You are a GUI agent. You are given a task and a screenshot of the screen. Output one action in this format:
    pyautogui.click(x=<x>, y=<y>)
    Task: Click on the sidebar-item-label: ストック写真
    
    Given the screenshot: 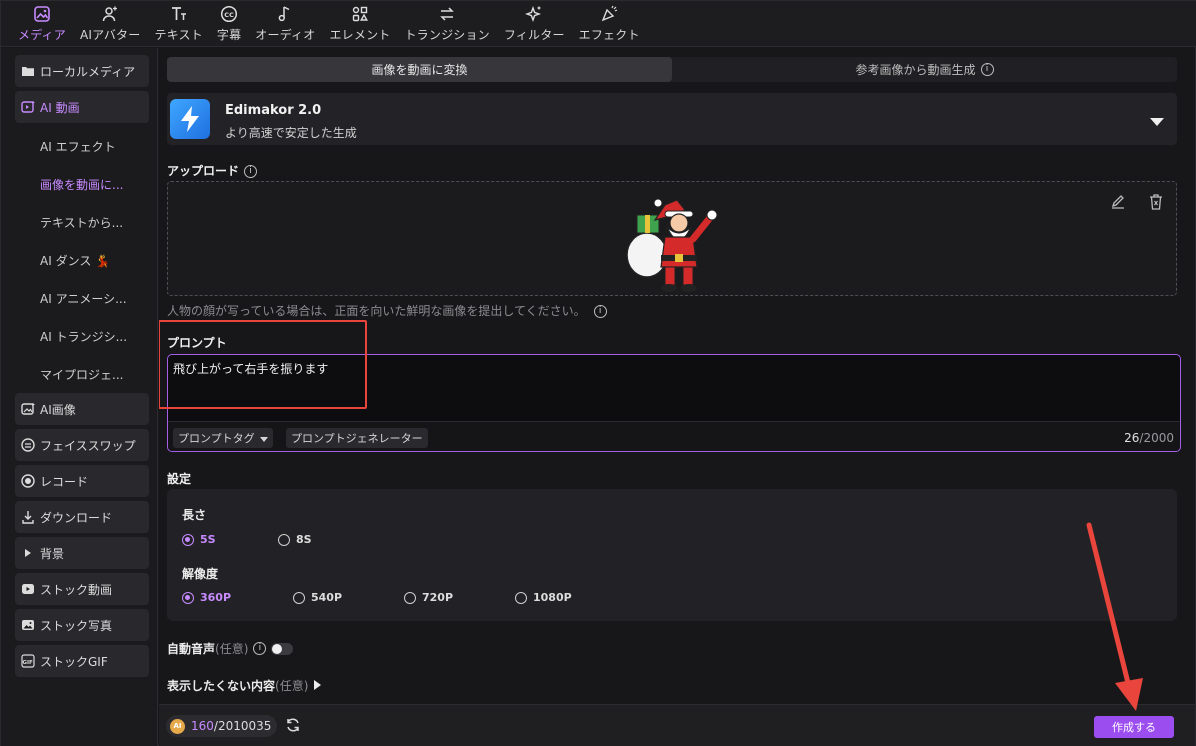 What is the action you would take?
    pyautogui.click(x=76, y=625)
    